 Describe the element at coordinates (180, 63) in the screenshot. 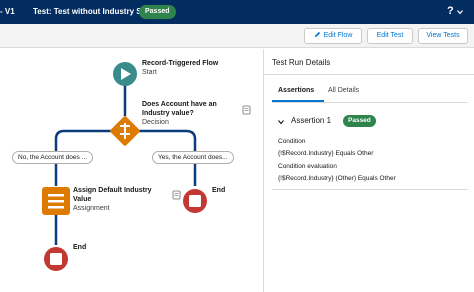

I see `start-node-title: Record-Triggered Flow` at that location.